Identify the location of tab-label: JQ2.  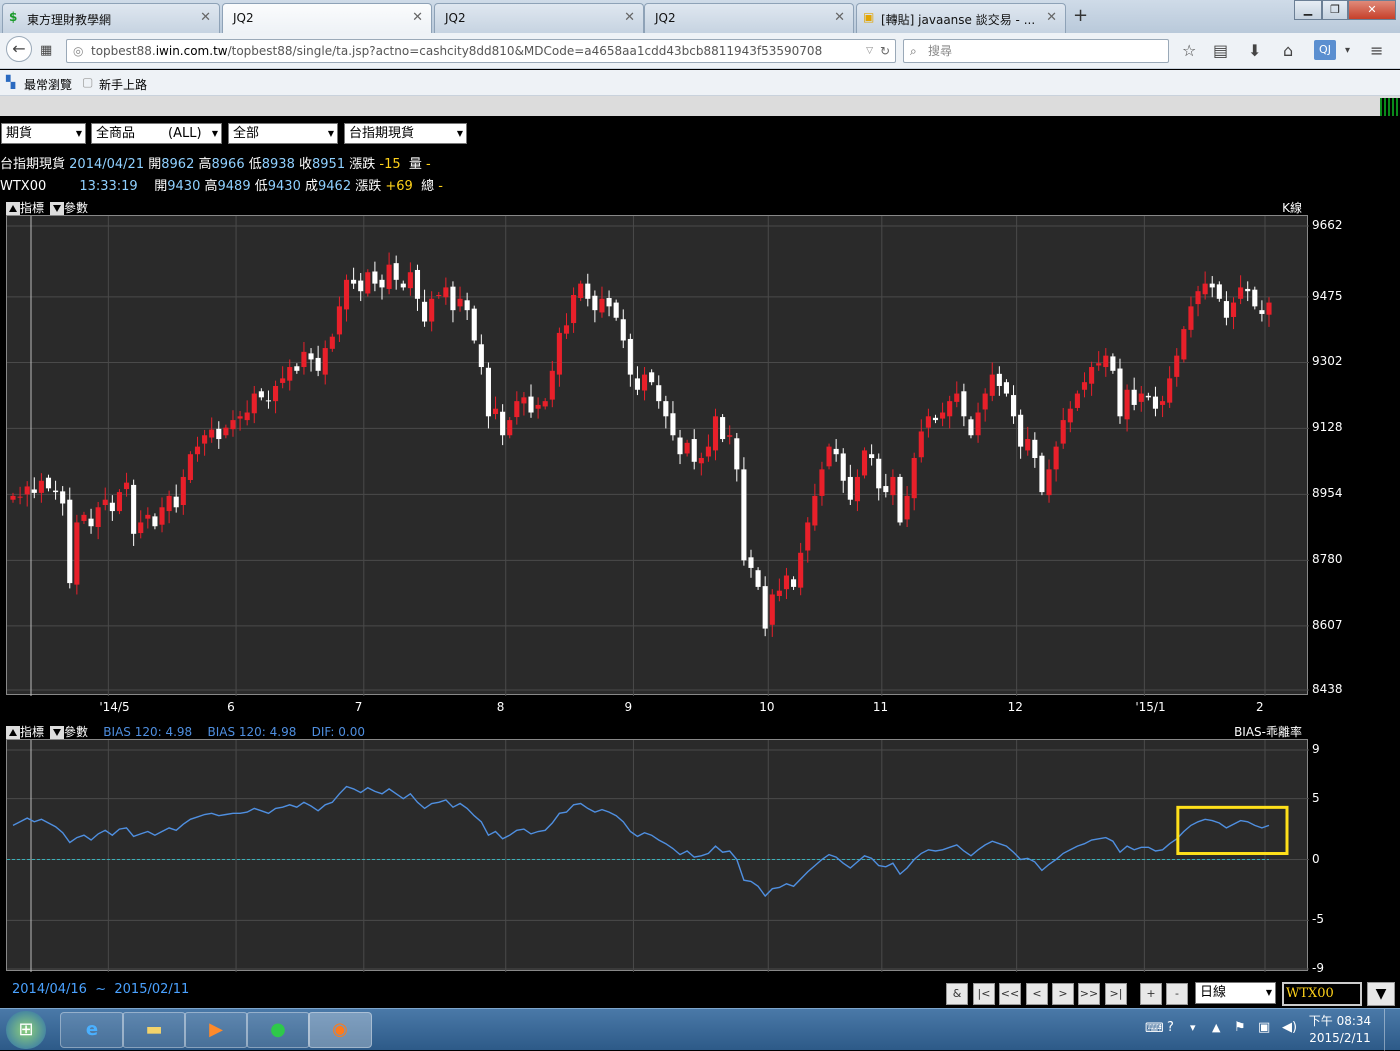
(455, 18).